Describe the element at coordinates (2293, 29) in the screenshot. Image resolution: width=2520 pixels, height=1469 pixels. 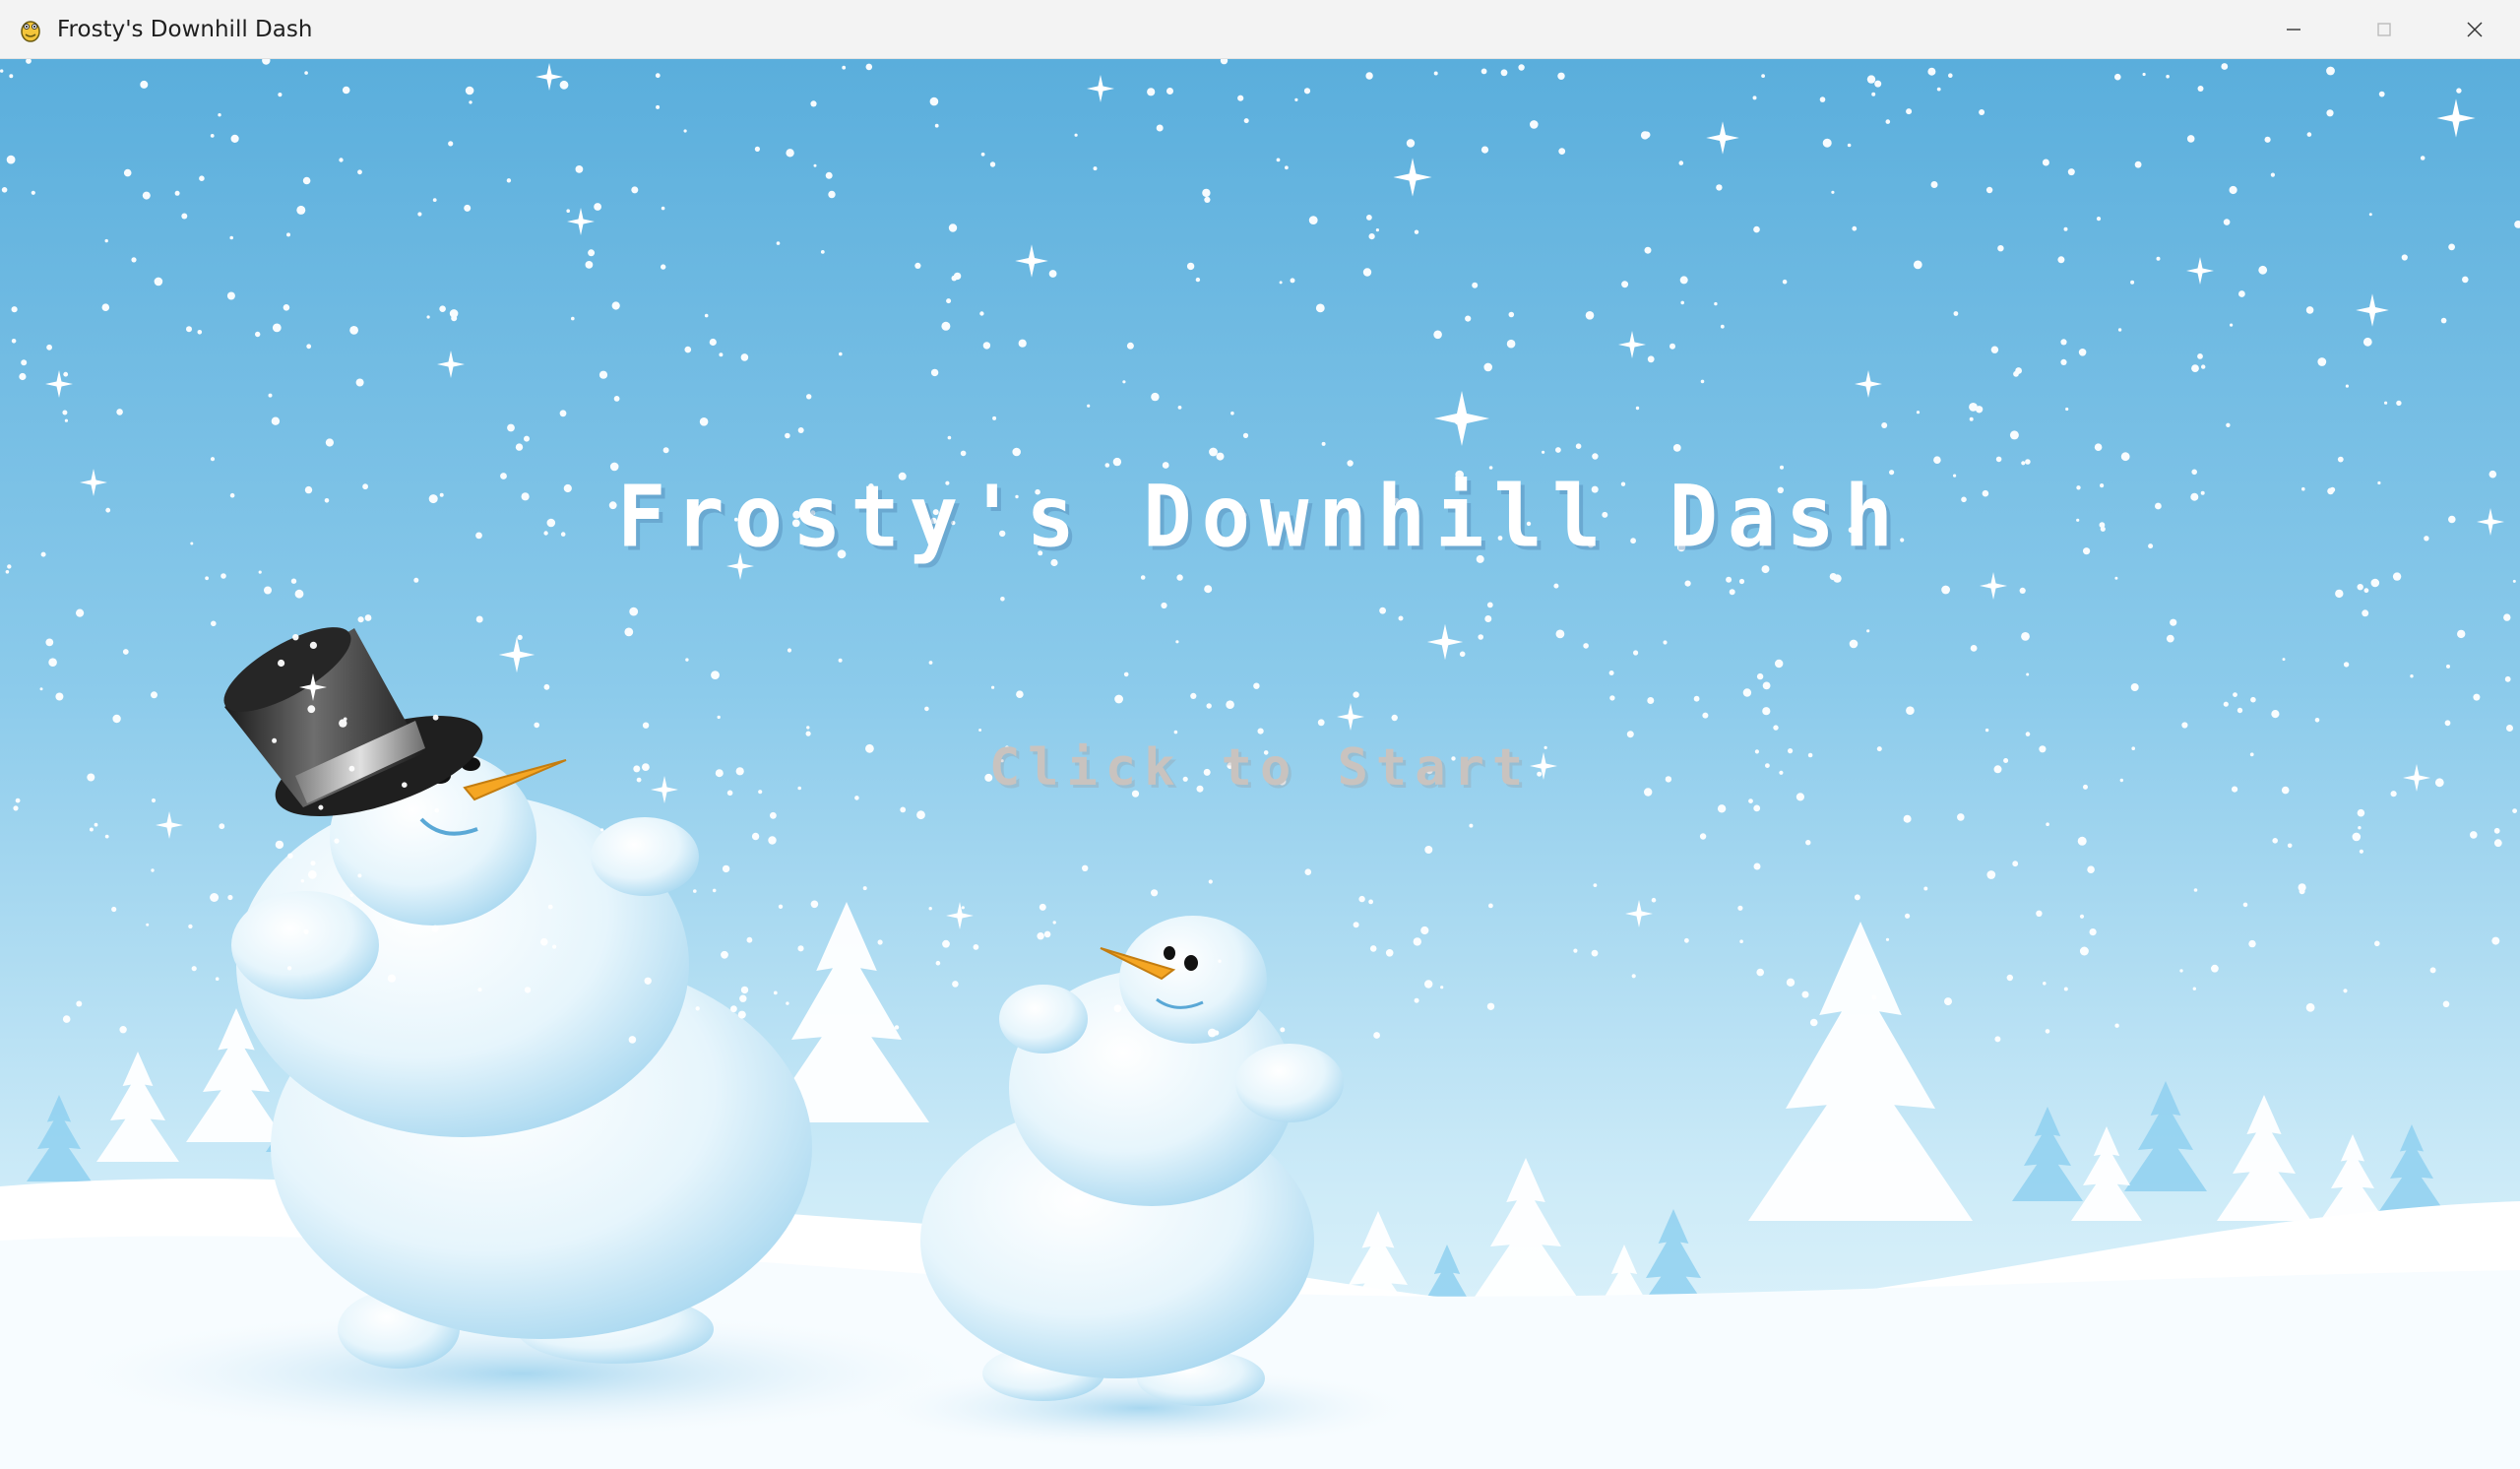
I see `minimize-button` at that location.